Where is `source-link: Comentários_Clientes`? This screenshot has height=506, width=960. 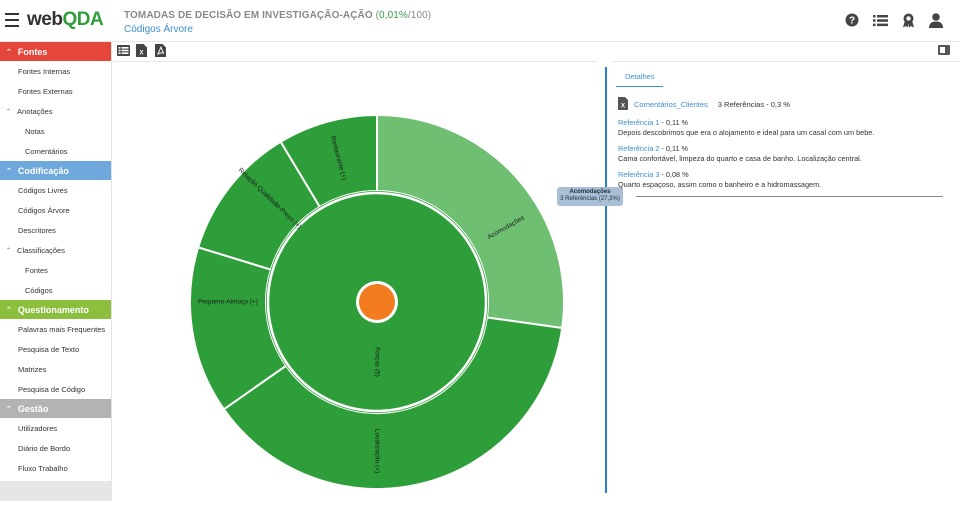 source-link: Comentários_Clientes is located at coordinates (671, 104).